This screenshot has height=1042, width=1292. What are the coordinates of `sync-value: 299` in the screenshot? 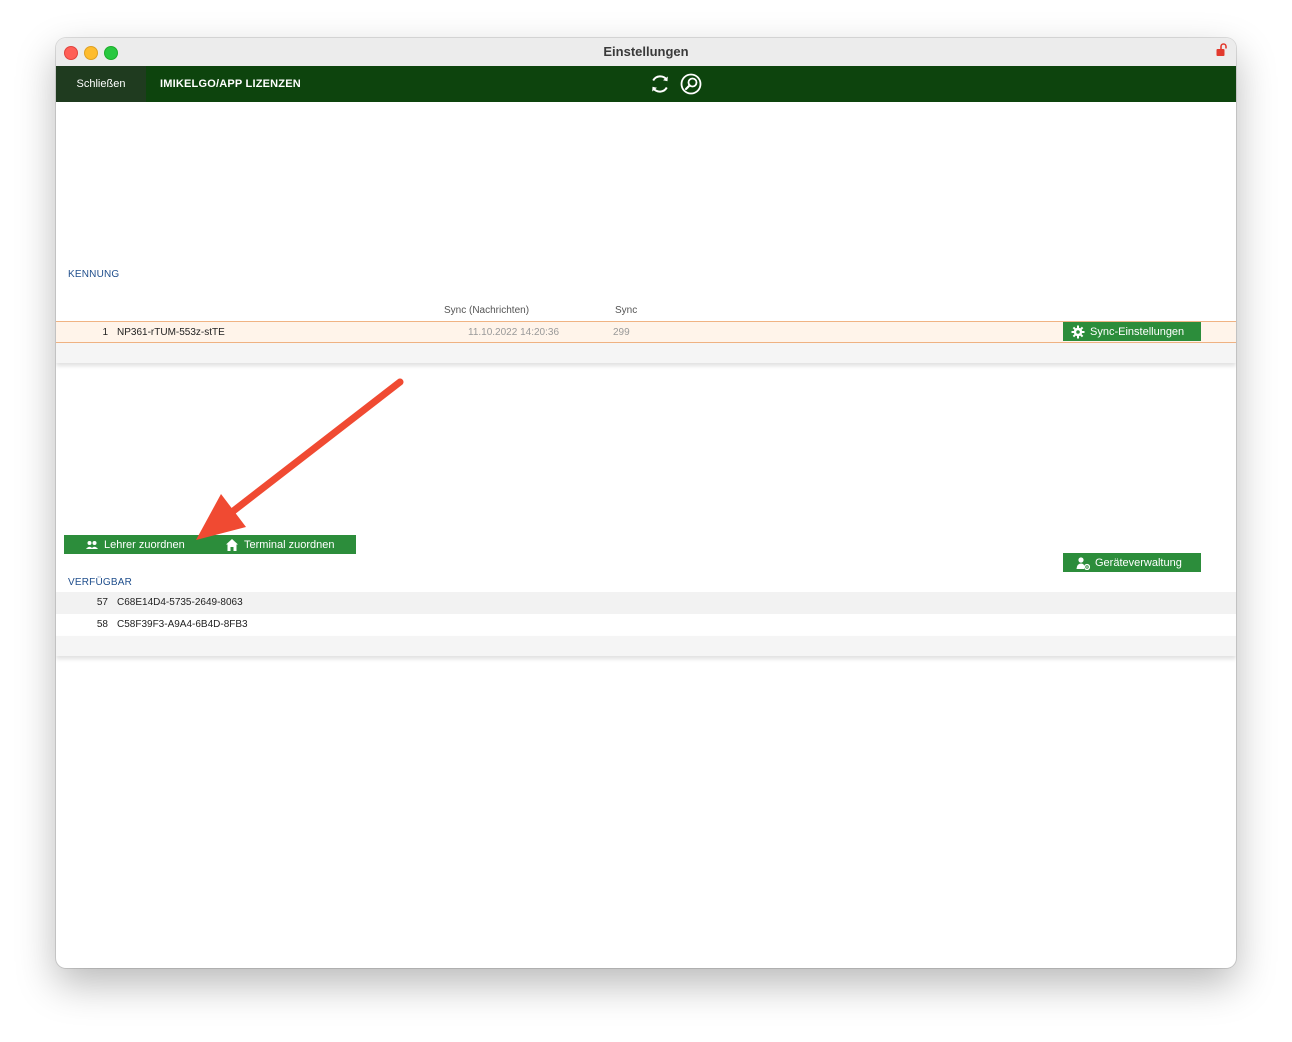 It's located at (621, 332).